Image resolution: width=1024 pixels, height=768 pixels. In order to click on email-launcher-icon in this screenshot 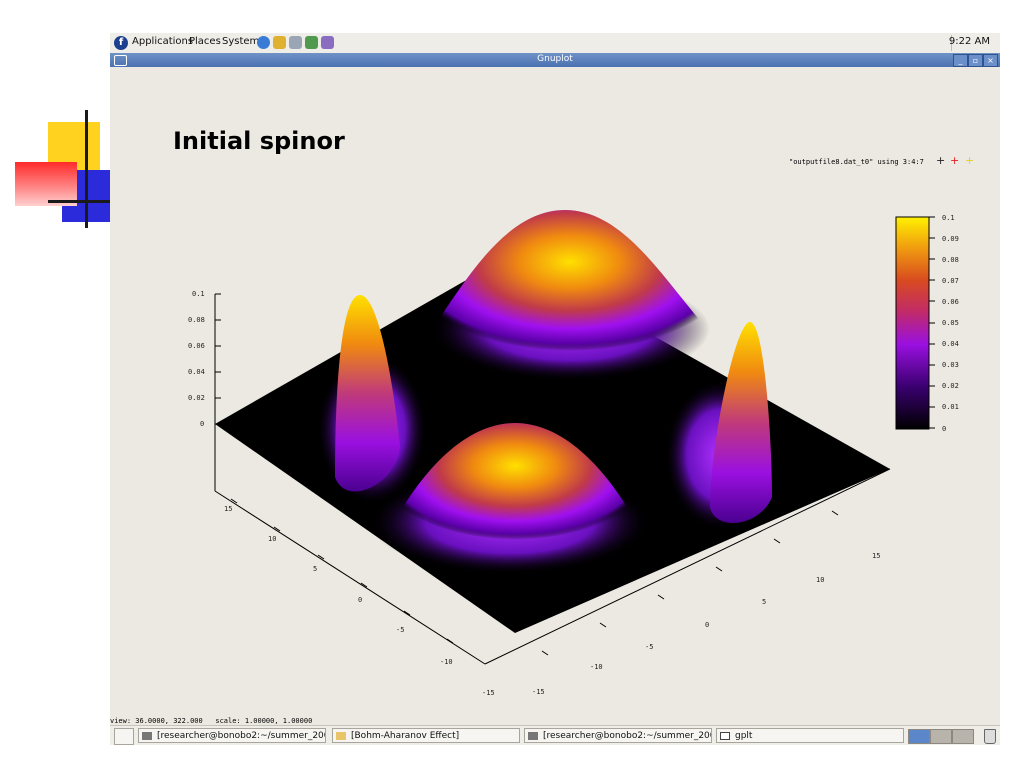, I will do `click(279, 42)`.